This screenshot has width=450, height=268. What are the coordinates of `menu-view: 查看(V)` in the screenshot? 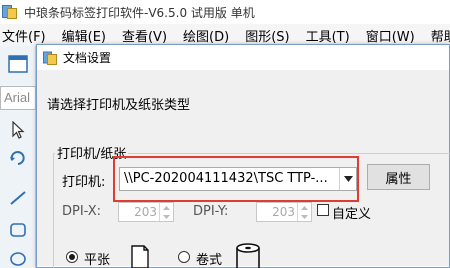 It's located at (144, 35).